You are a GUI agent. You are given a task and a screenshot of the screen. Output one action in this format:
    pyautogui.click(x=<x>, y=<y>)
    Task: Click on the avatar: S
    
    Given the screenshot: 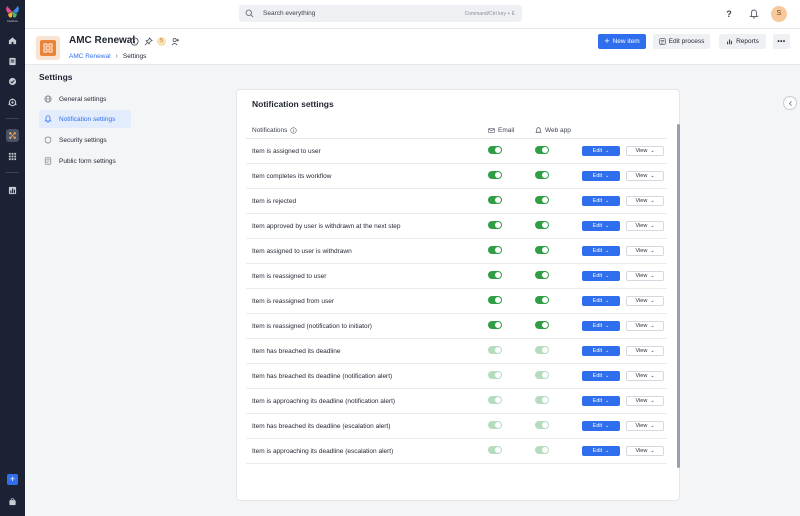 What is the action you would take?
    pyautogui.click(x=779, y=14)
    